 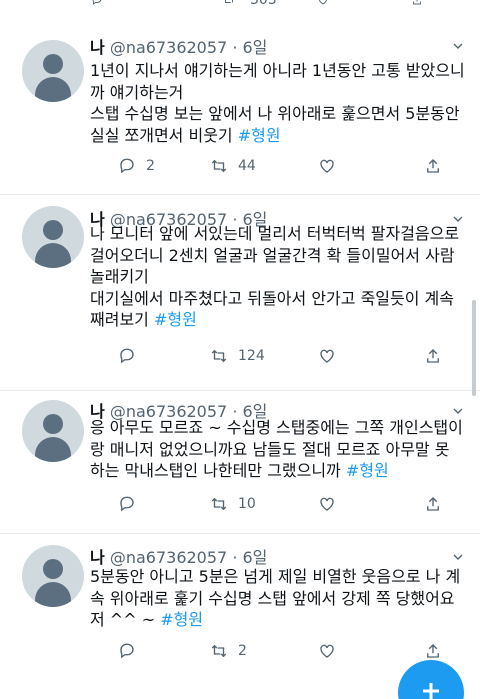 What do you see at coordinates (228, 651) in the screenshot?
I see `retweet-button: 2` at bounding box center [228, 651].